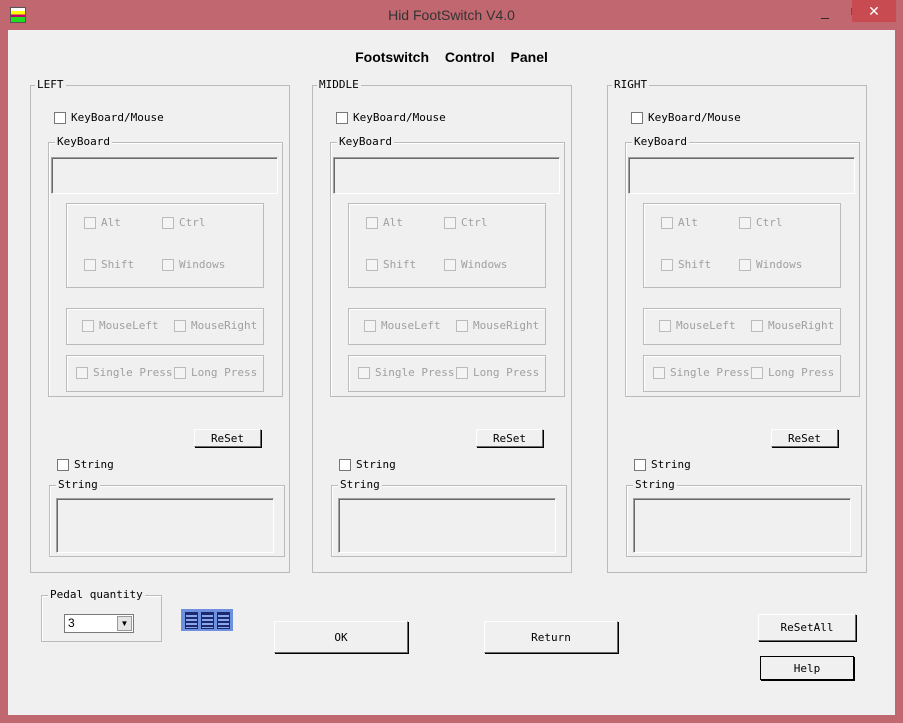 Image resolution: width=903 pixels, height=723 pixels. What do you see at coordinates (807, 668) in the screenshot?
I see `help-button: Help` at bounding box center [807, 668].